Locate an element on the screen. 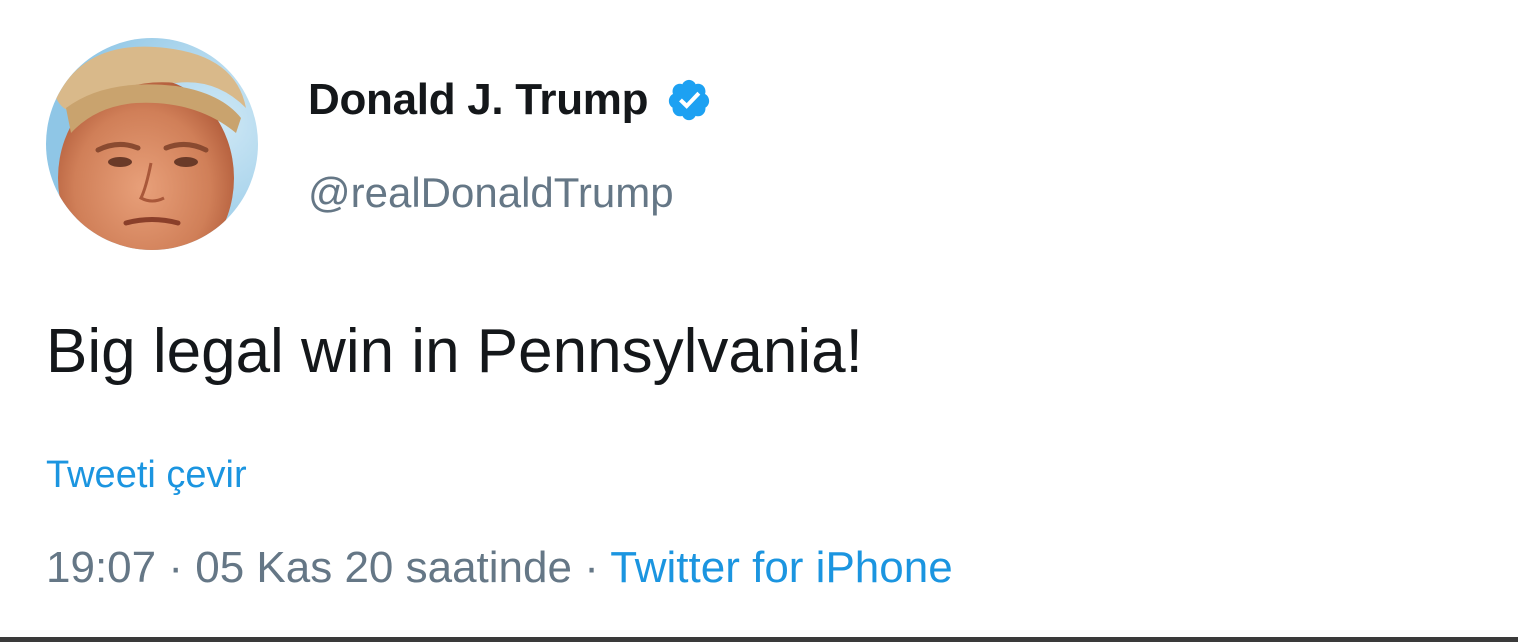 The height and width of the screenshot is (642, 1518). display-name: Donald J. Trump is located at coordinates (510, 100).